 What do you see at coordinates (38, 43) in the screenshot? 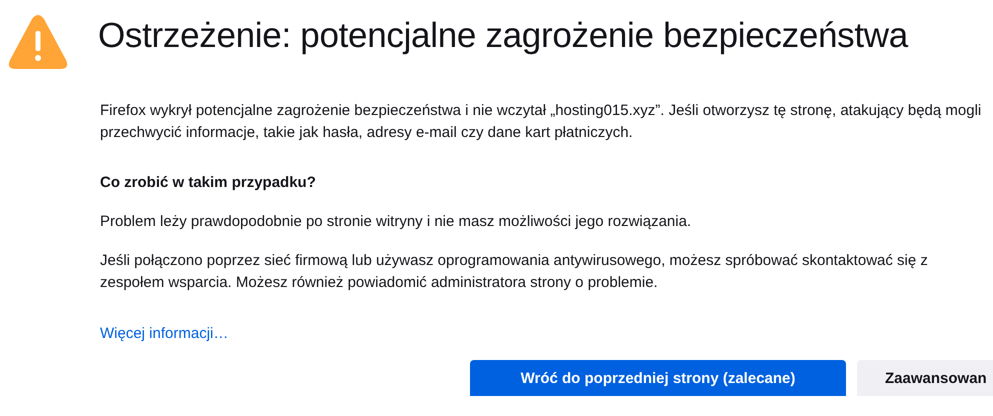
I see `warning-icon` at bounding box center [38, 43].